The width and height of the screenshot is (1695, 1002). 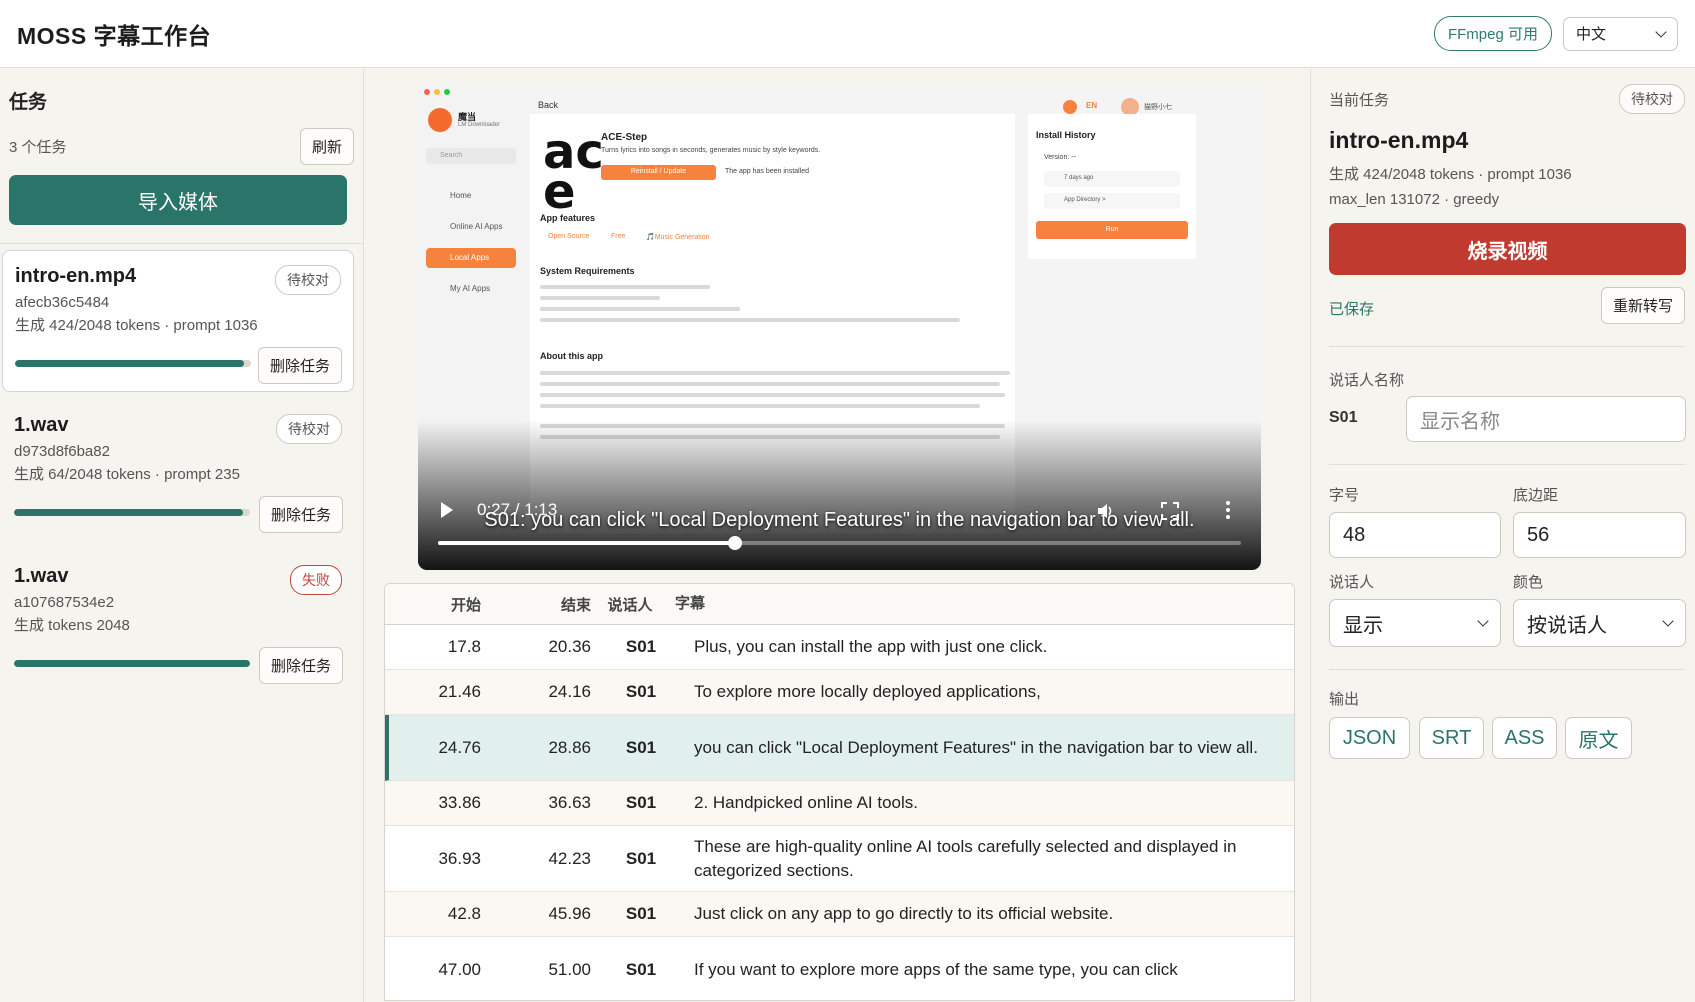 What do you see at coordinates (1066, 135) in the screenshot?
I see `frame-history-title: Install History` at bounding box center [1066, 135].